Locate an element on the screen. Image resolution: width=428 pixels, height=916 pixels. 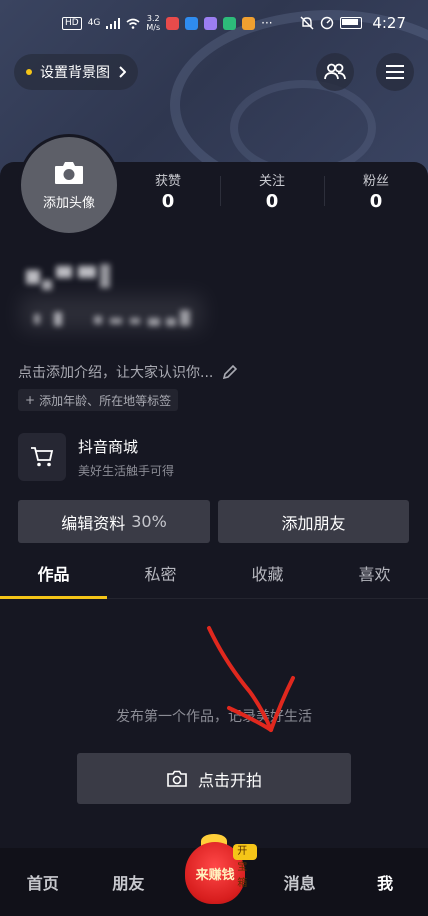
battery-icon is located at coordinates (351, 23).